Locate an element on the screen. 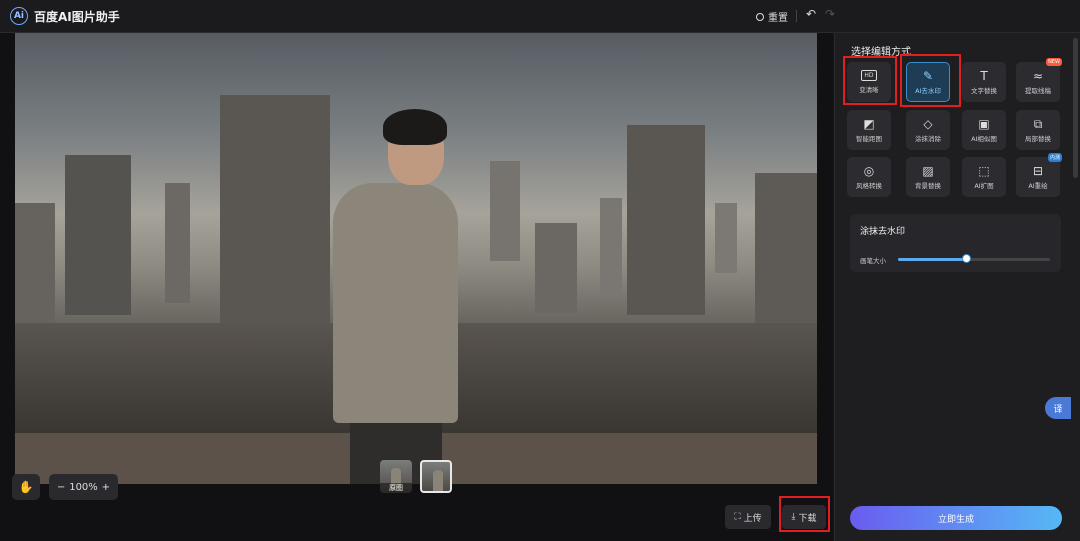 The width and height of the screenshot is (1080, 541). tool-icon: T is located at coordinates (984, 75).